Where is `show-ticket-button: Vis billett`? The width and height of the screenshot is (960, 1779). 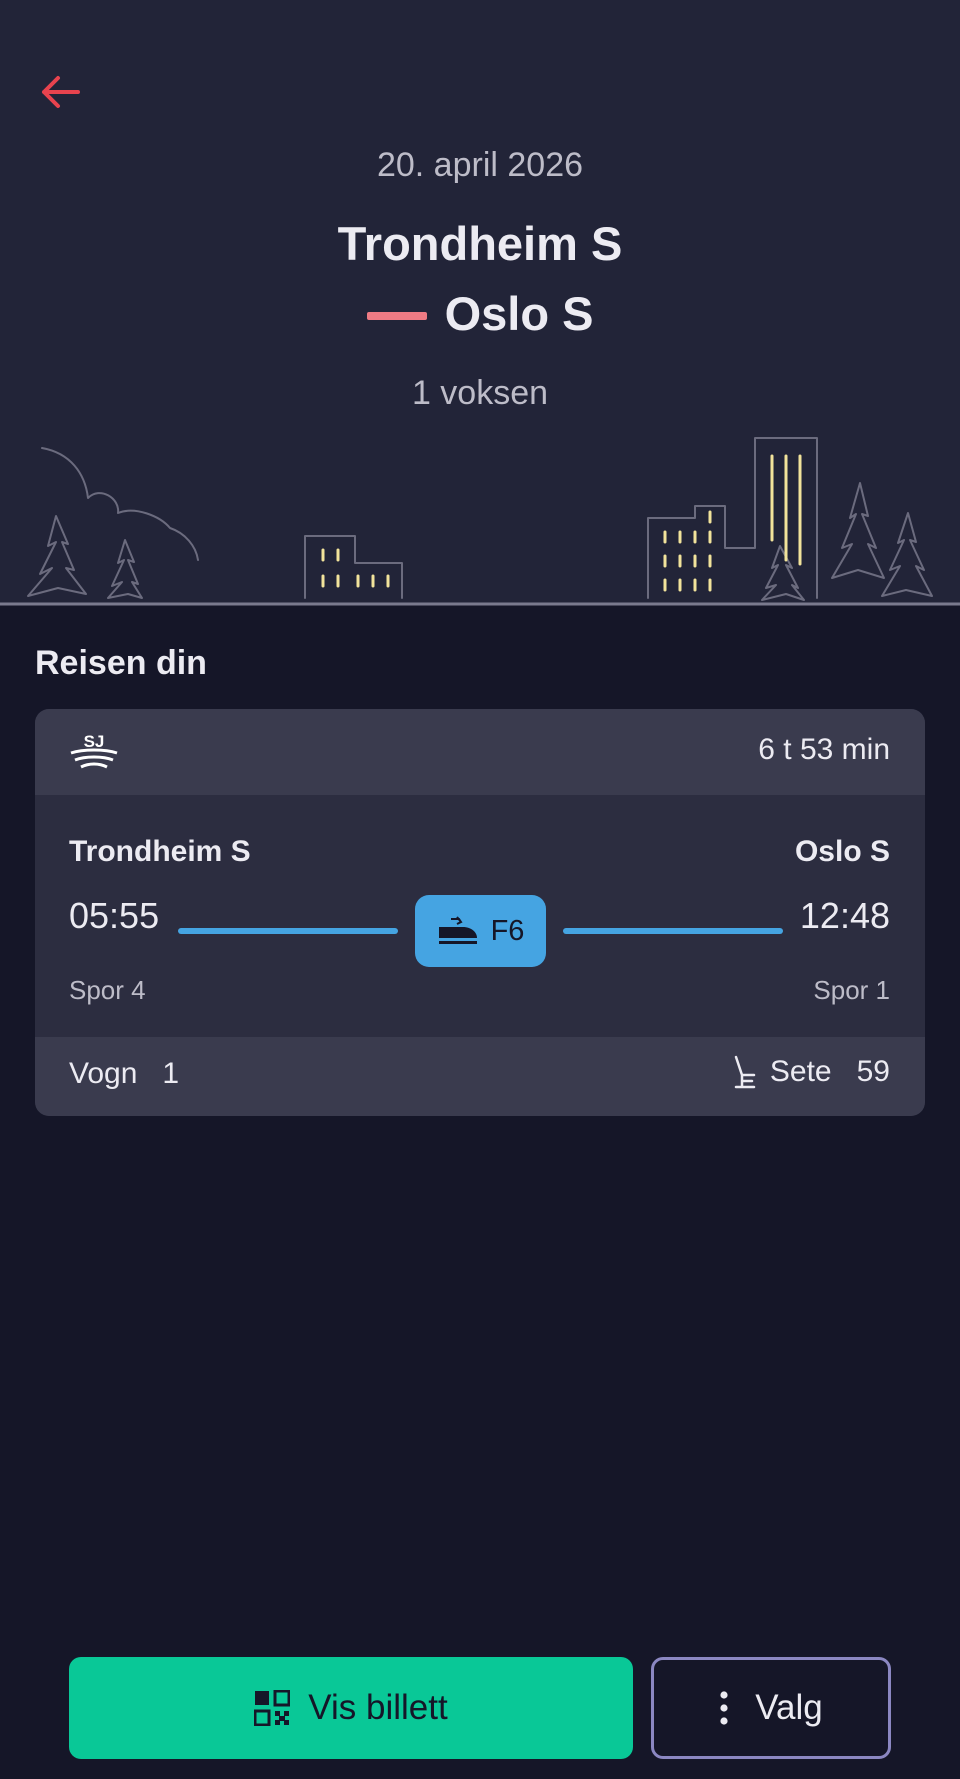
show-ticket-button: Vis billett is located at coordinates (351, 1708).